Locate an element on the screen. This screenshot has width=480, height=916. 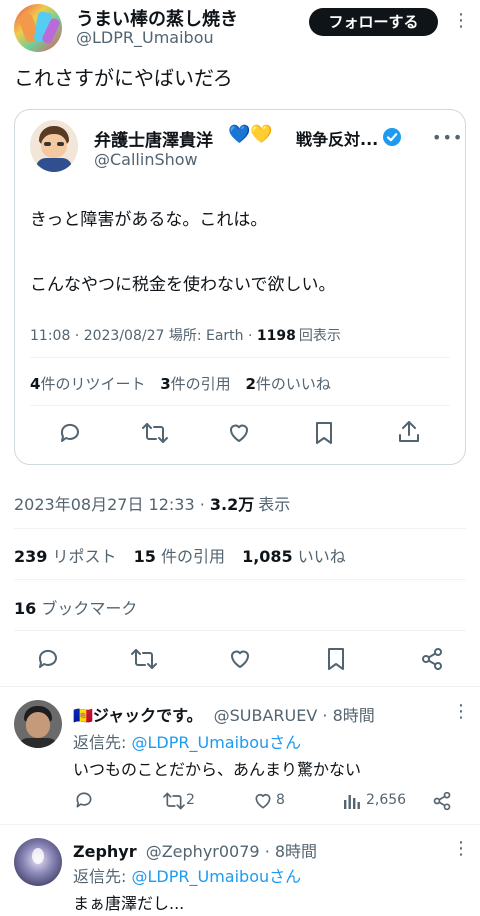
quoted-text-line2: こんなやつに税金を使わないで欲しい。 is located at coordinates (183, 285).